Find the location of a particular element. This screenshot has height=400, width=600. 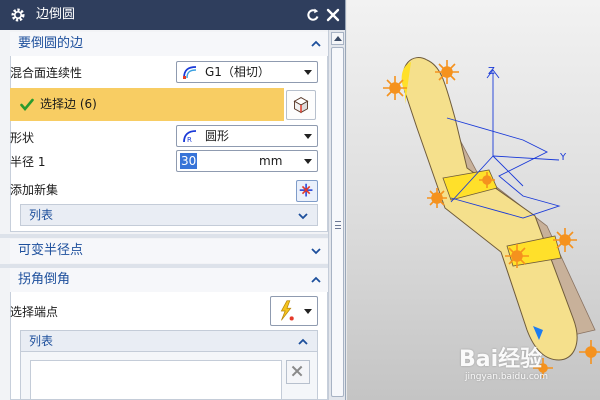

select-edge-label: 选择边 (6) is located at coordinates (68, 104).